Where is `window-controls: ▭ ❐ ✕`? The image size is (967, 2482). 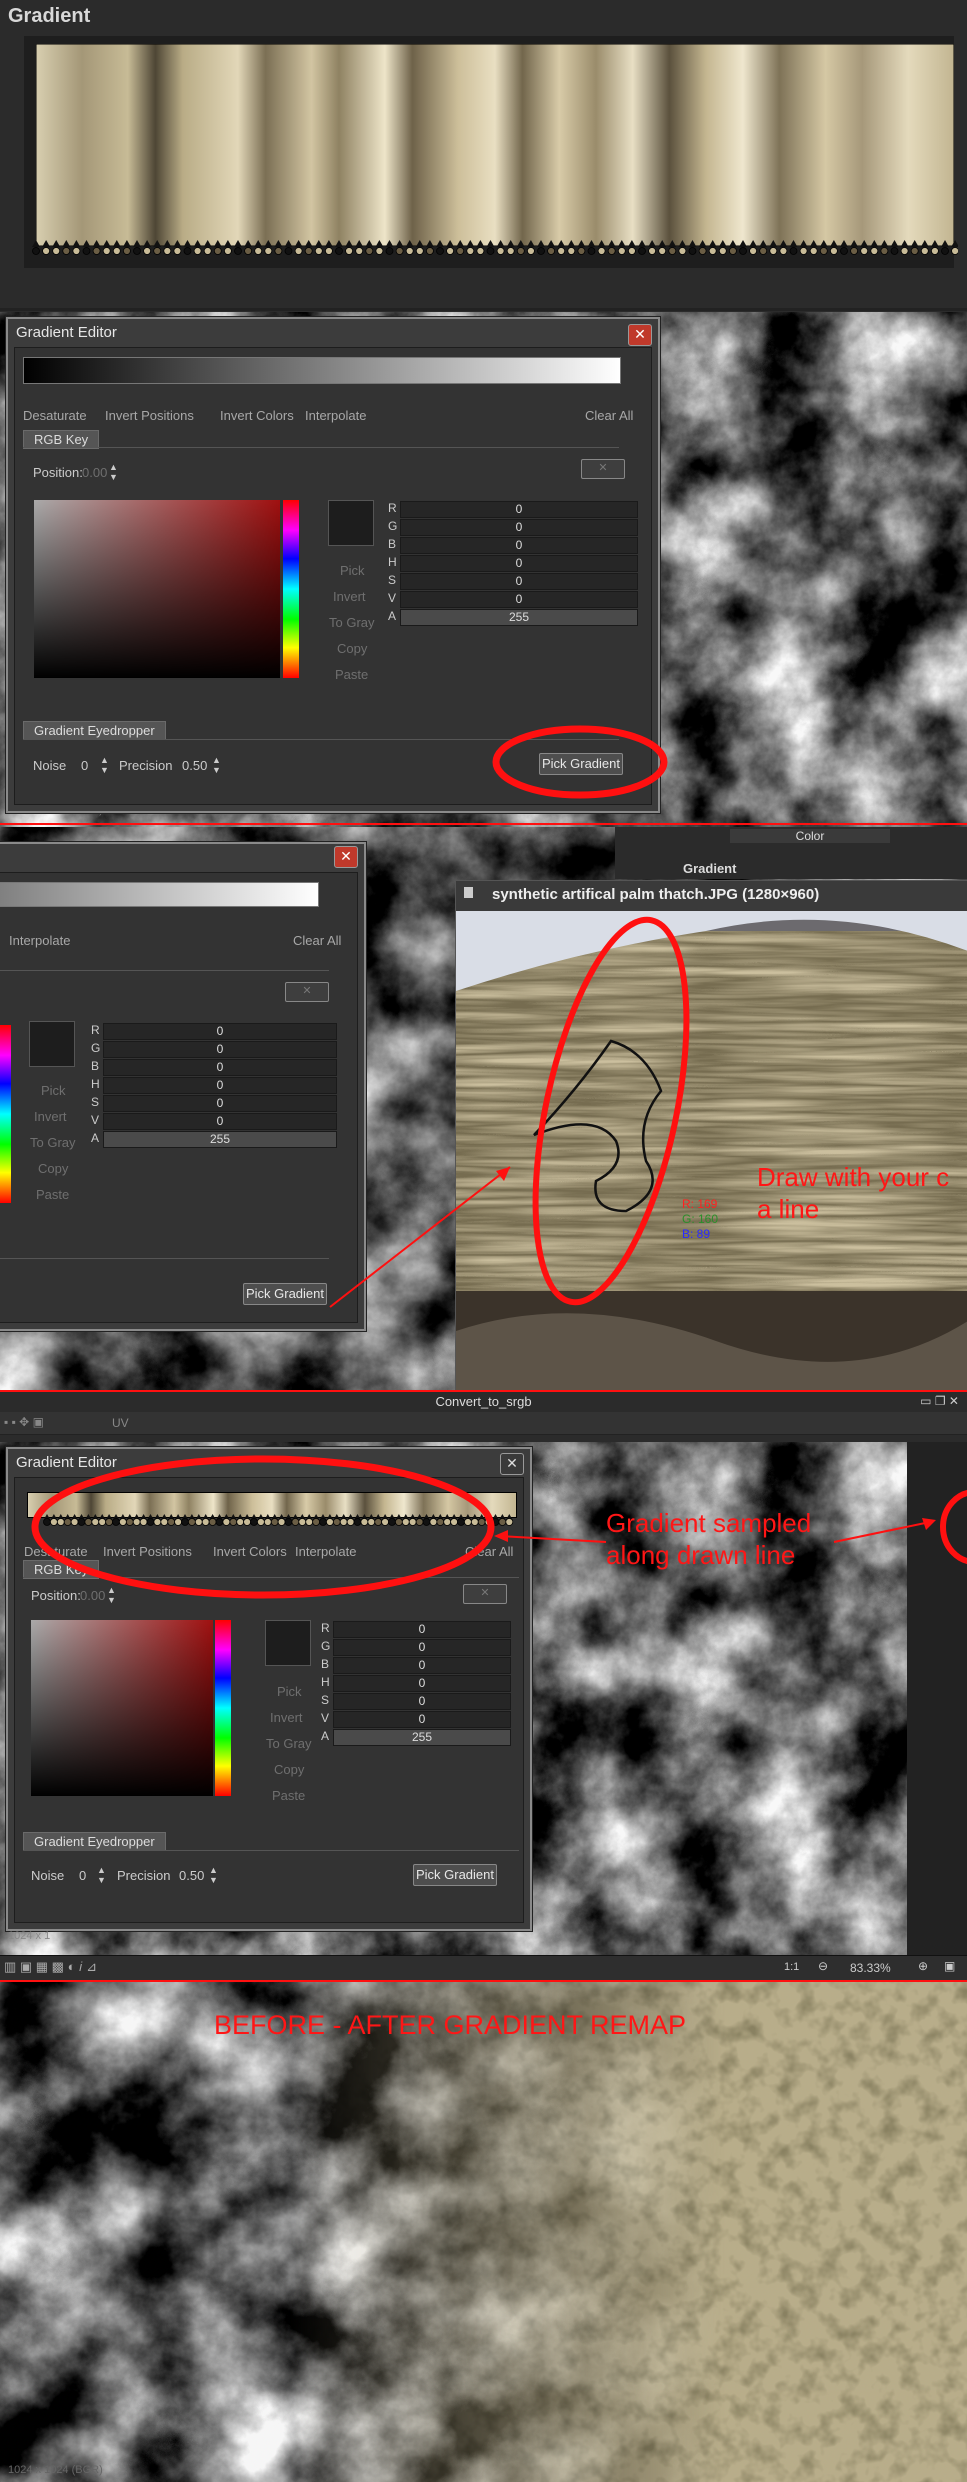 window-controls: ▭ ❐ ✕ is located at coordinates (939, 1401).